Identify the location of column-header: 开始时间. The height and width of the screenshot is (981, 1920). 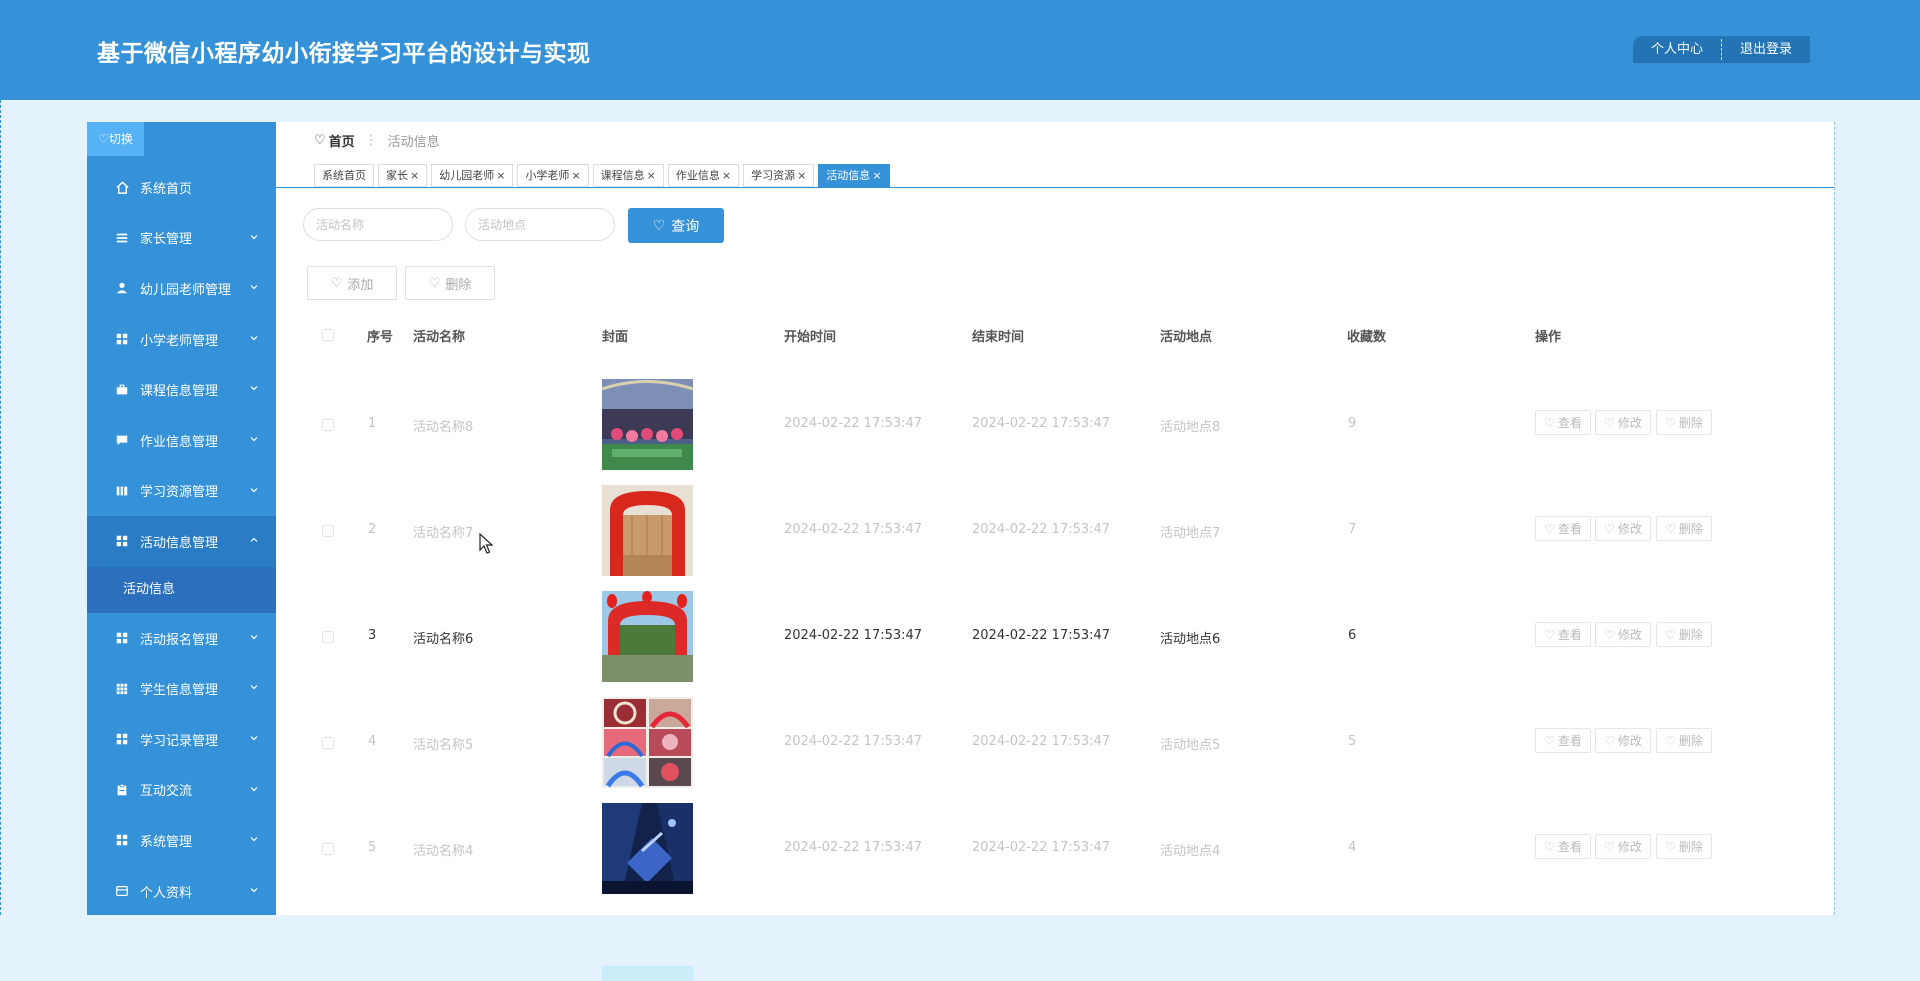
(810, 337).